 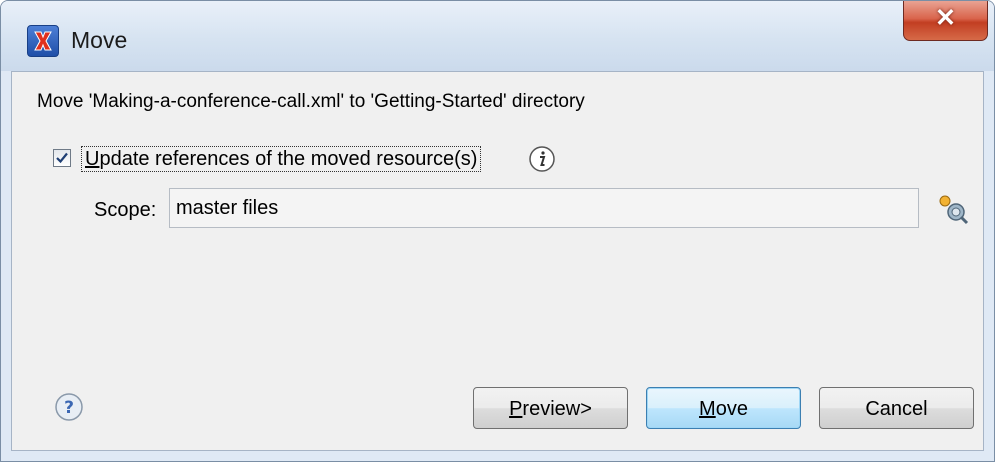 What do you see at coordinates (945, 18) in the screenshot?
I see `close-icon: ✕` at bounding box center [945, 18].